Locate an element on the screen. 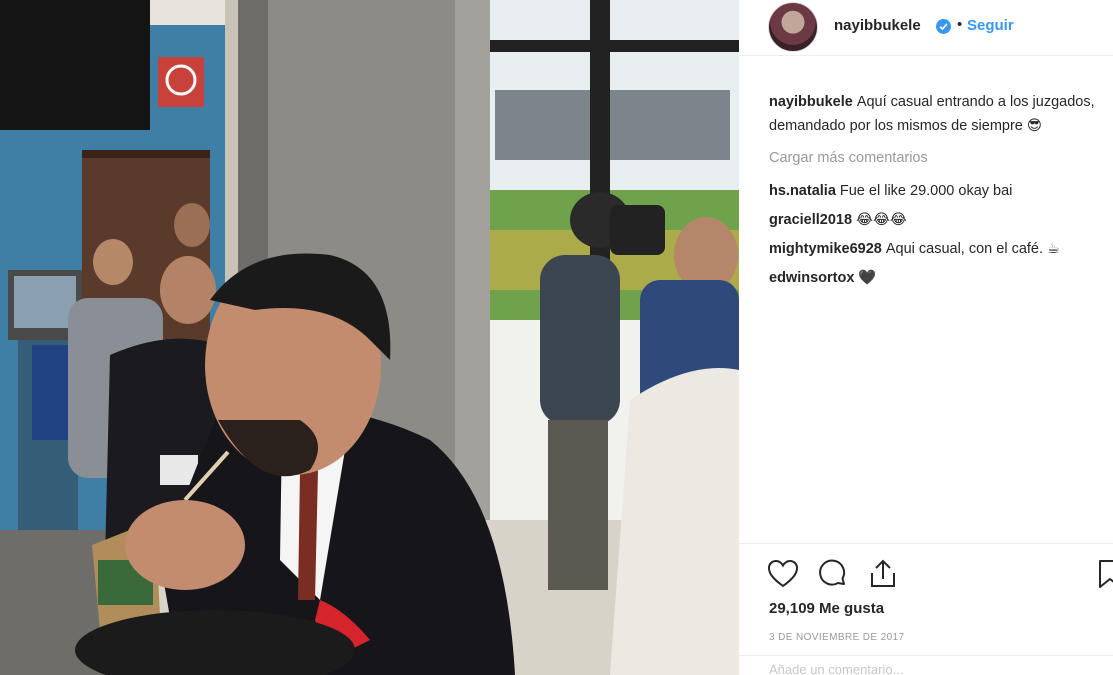 The image size is (1113, 675). heart-icon is located at coordinates (783, 574).